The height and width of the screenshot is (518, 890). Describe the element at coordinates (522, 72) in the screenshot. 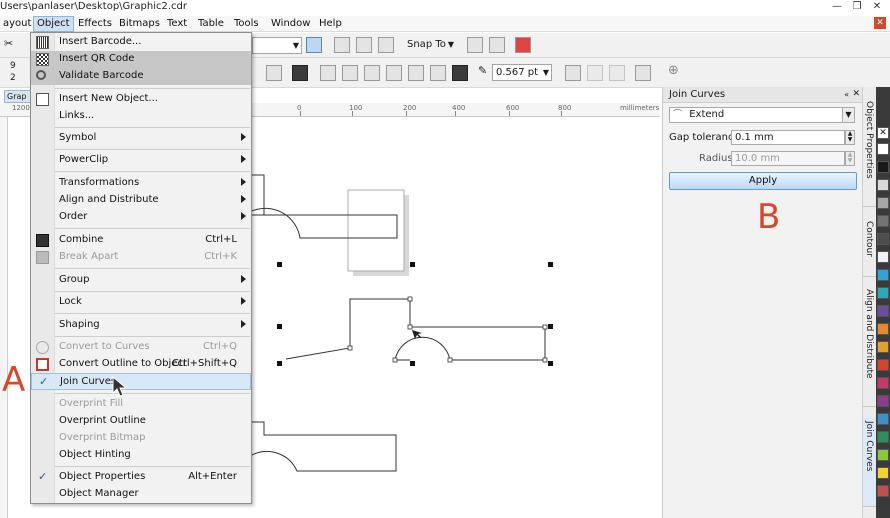

I see `outline-width-combo: 0.567 pt ▼` at that location.